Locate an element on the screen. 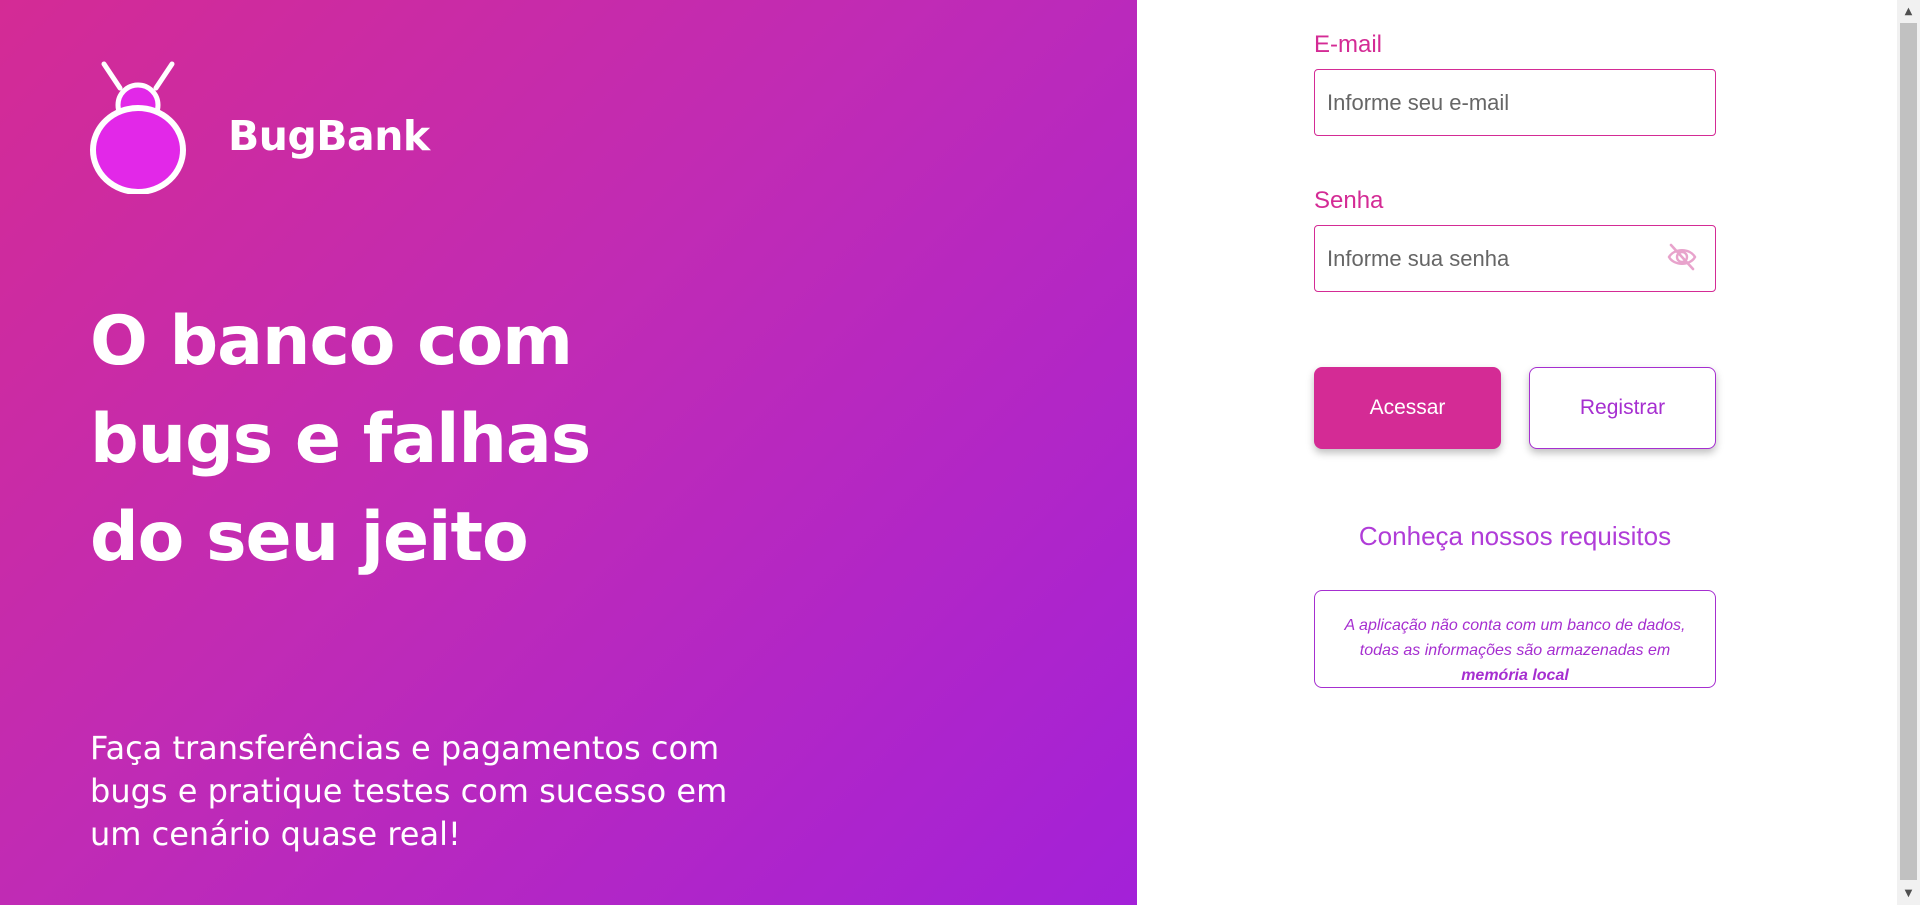 This screenshot has height=905, width=1920. brand-logo: BugBank is located at coordinates (259, 126).